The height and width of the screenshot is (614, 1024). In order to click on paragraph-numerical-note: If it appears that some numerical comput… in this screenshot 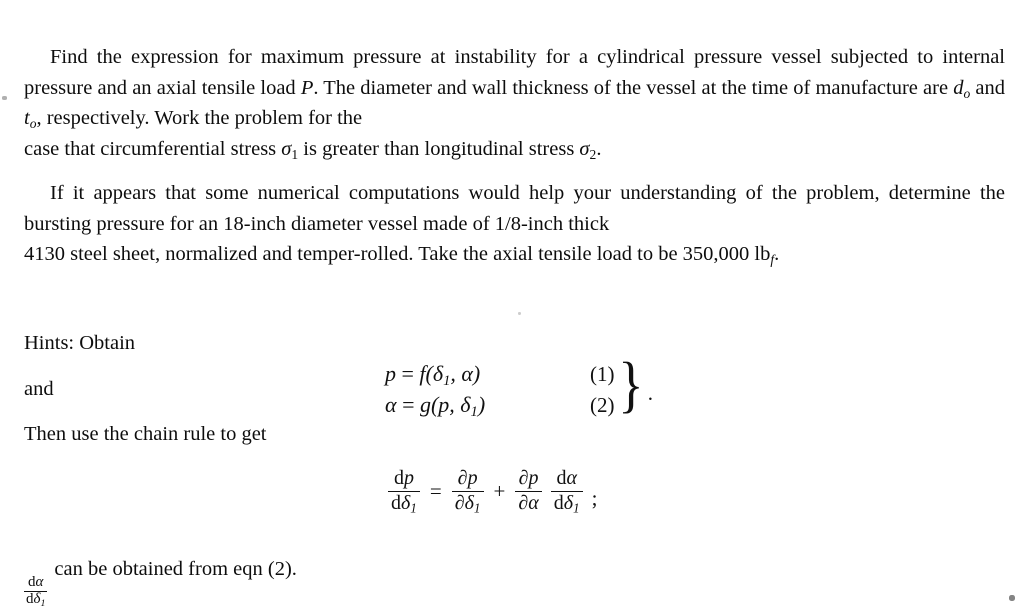, I will do `click(514, 224)`.